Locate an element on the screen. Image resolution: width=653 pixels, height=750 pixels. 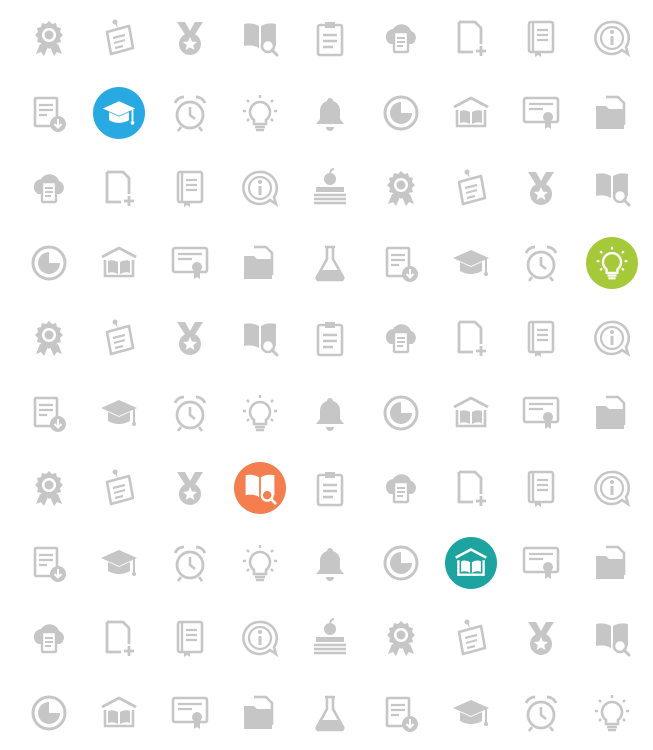
alarm-clock-icon is located at coordinates (541, 263).